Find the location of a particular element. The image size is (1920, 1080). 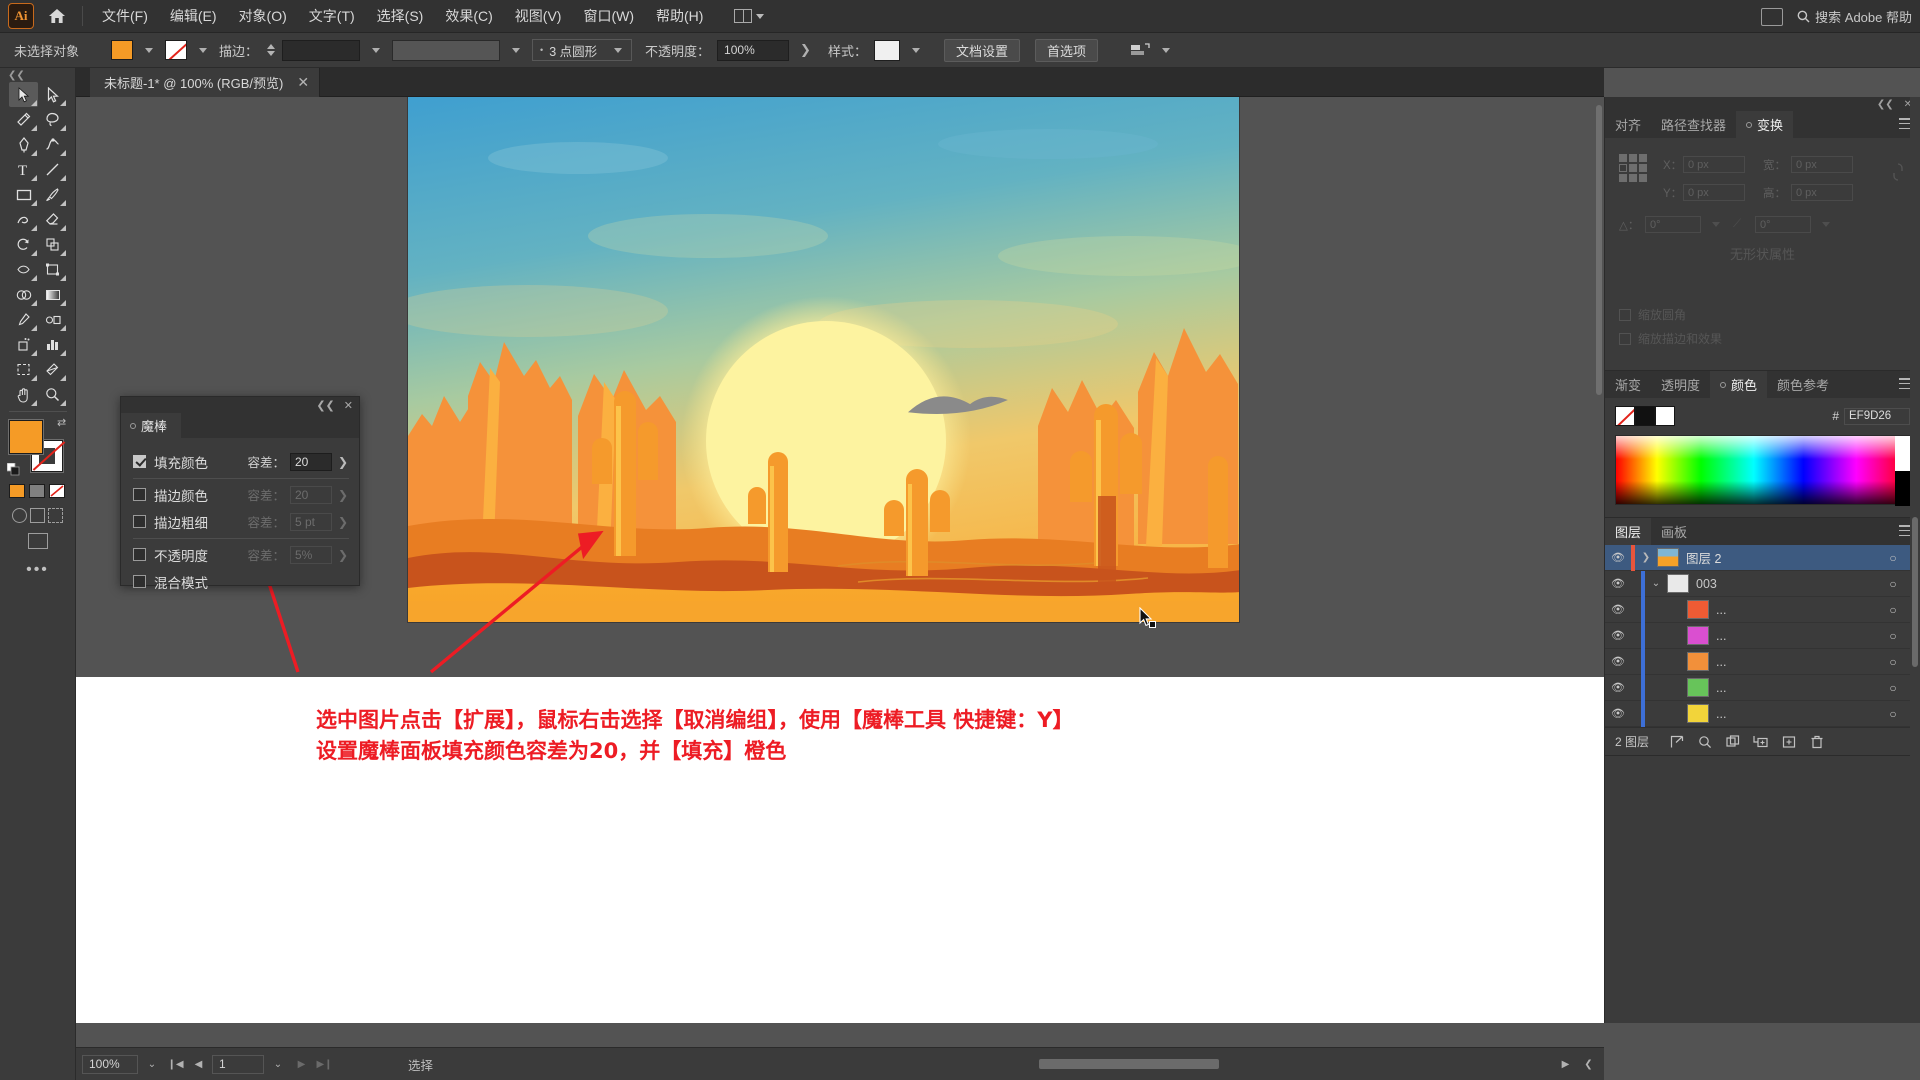

scale-corners-checkbox: 缩放圆角 is located at coordinates (1652, 314).